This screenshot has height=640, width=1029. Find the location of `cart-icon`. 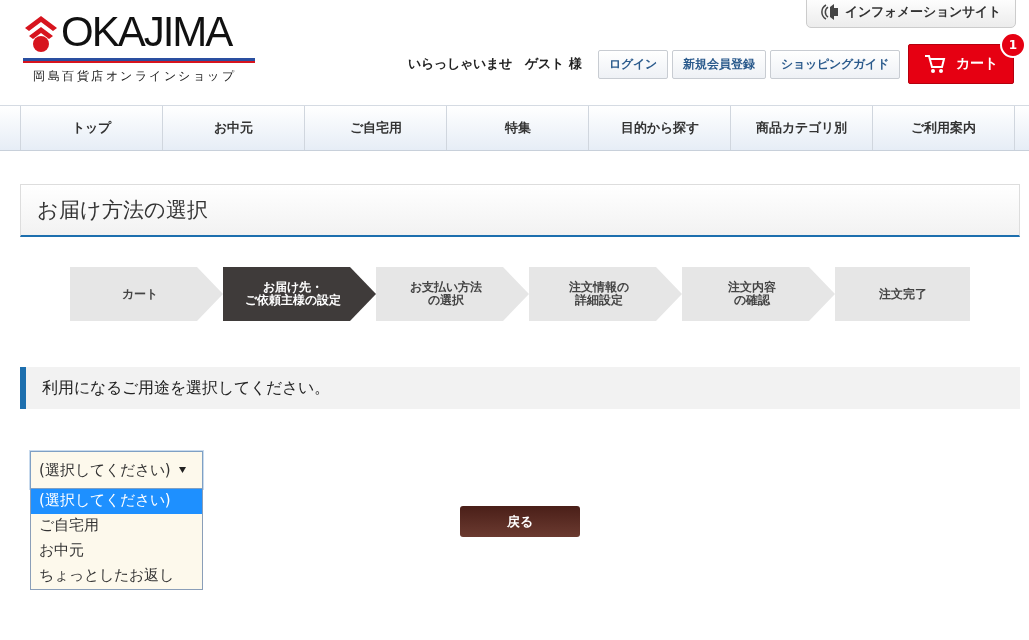

cart-icon is located at coordinates (935, 64).